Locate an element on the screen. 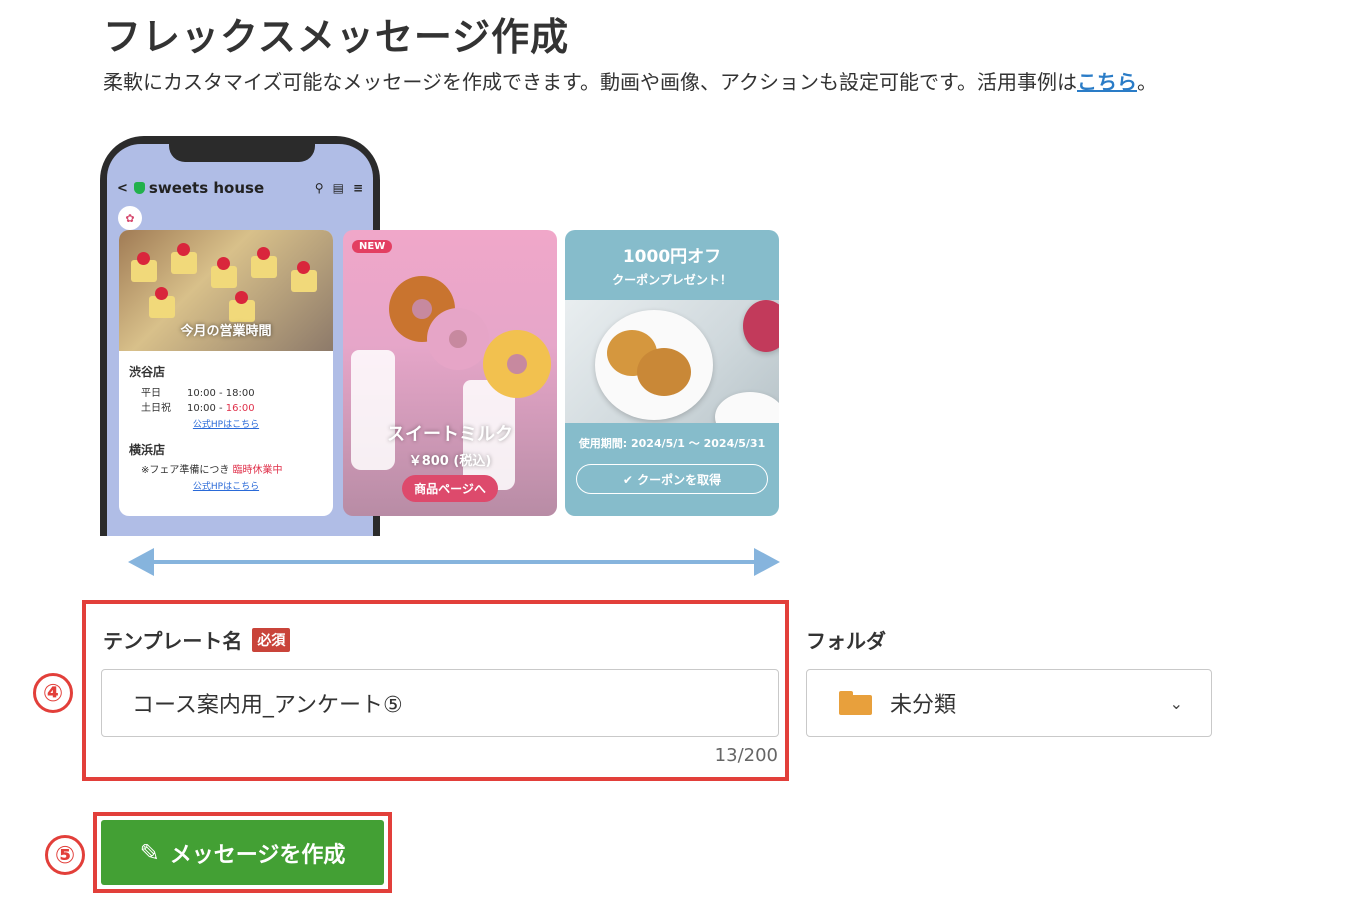  folder-label: フォルダ is located at coordinates (846, 641).